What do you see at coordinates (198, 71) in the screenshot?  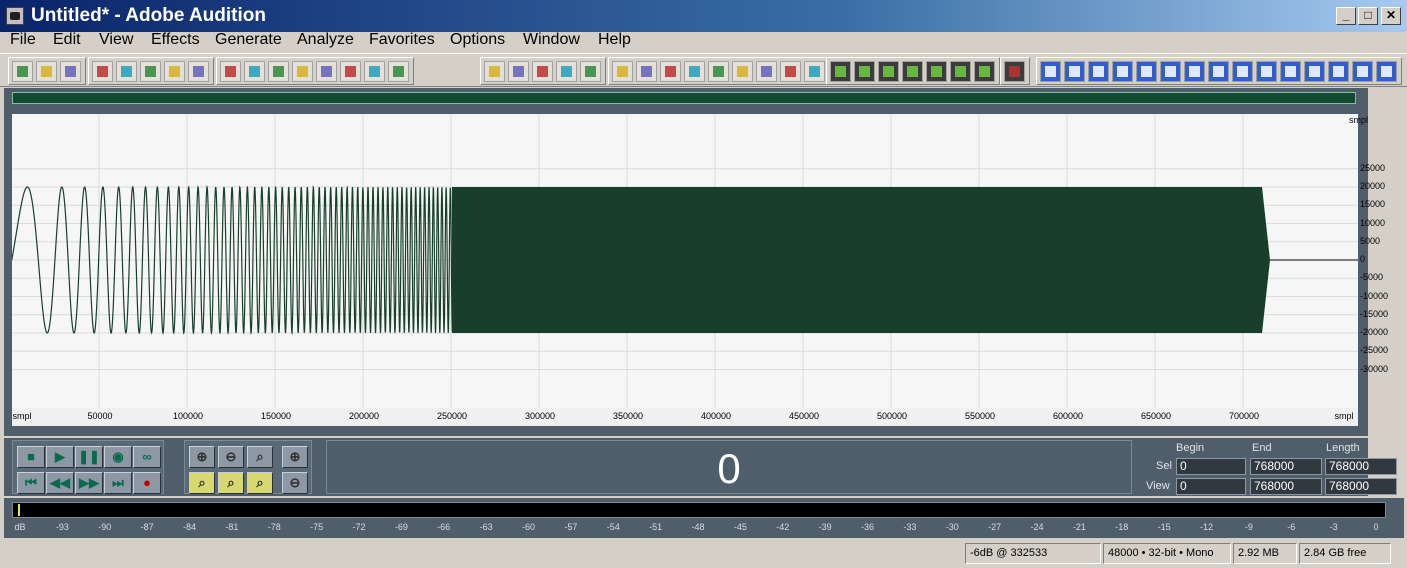 I see `save-all-icon` at bounding box center [198, 71].